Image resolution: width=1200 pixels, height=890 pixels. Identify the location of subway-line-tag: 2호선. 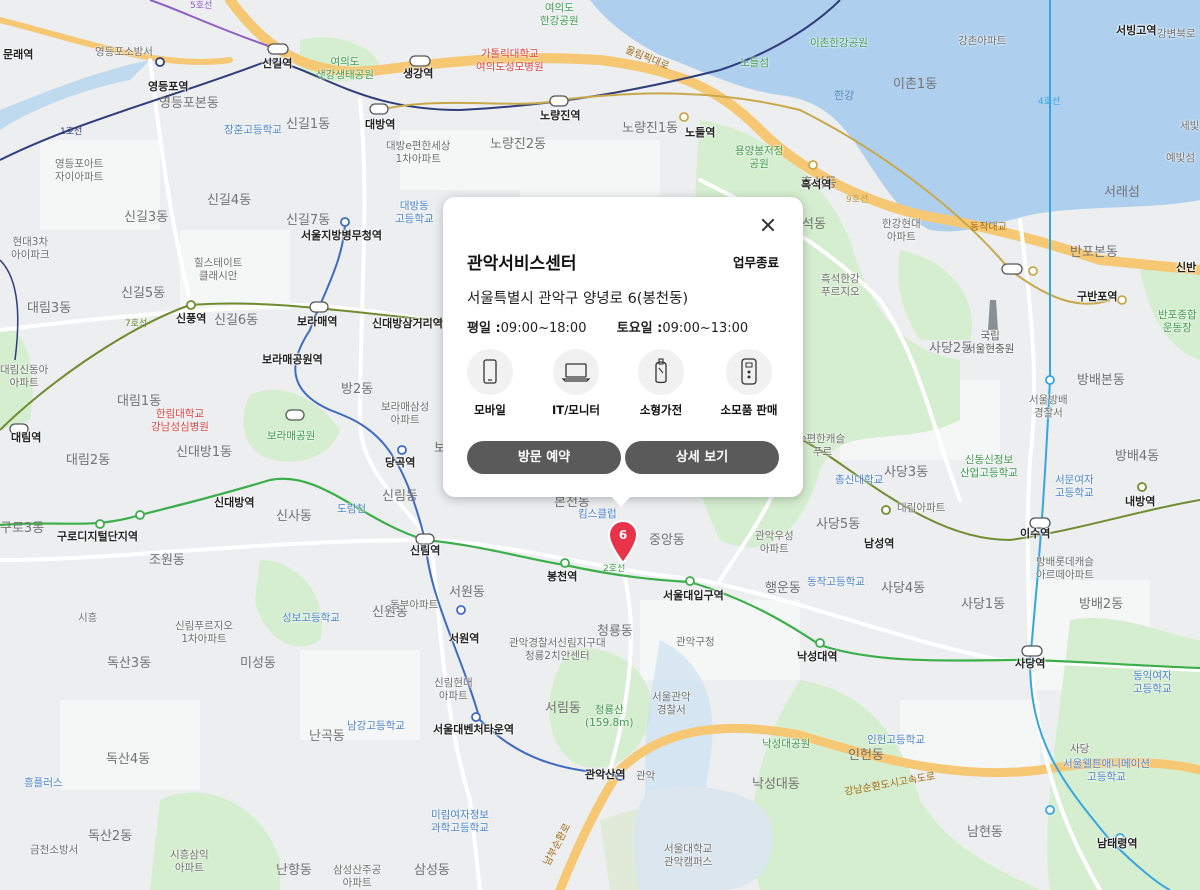
(614, 569).